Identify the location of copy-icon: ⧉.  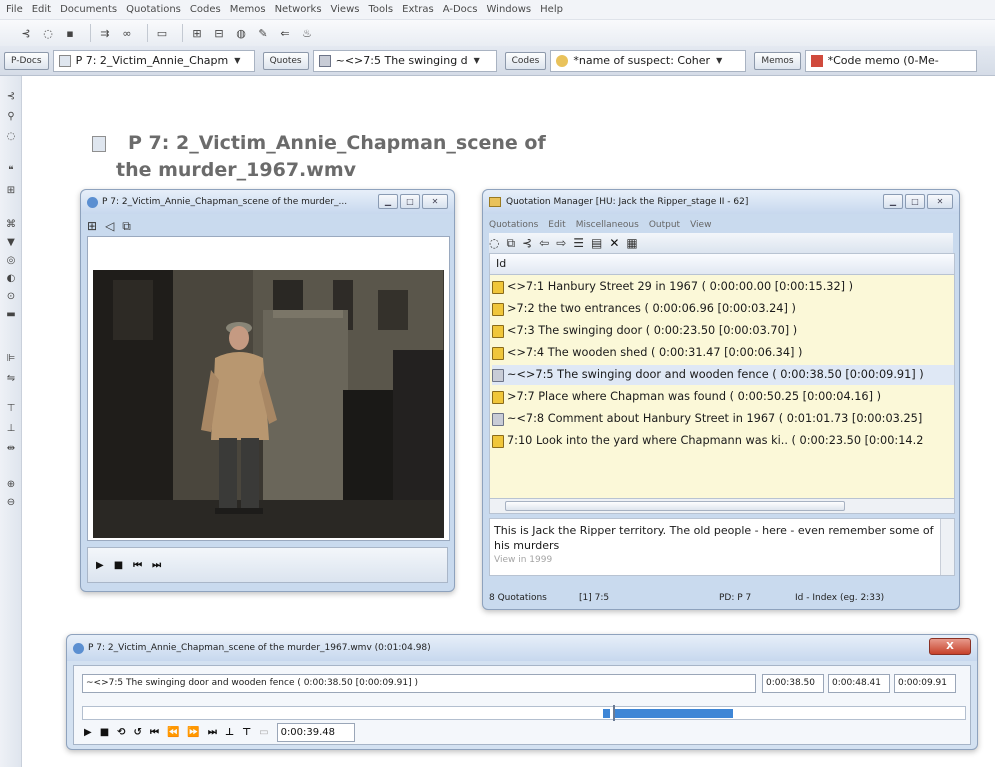
(510, 243).